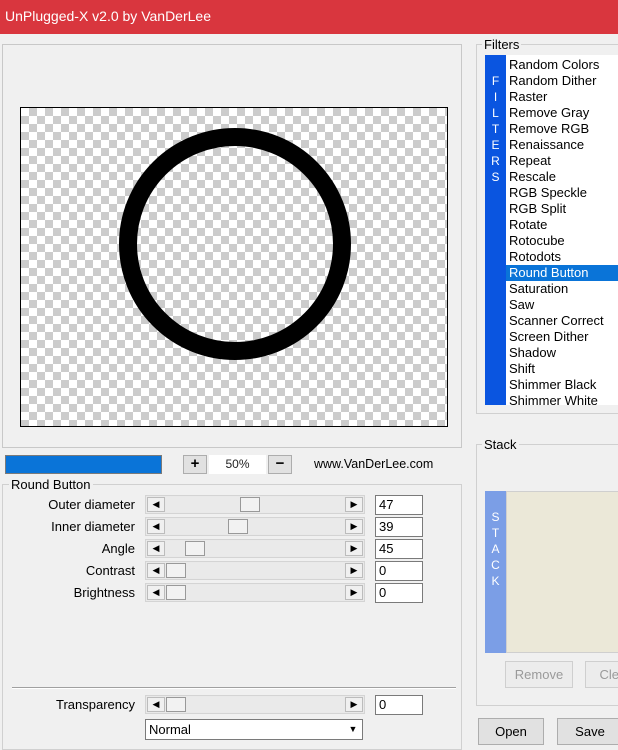  I want to click on vertical-letter: I, so click(495, 97).